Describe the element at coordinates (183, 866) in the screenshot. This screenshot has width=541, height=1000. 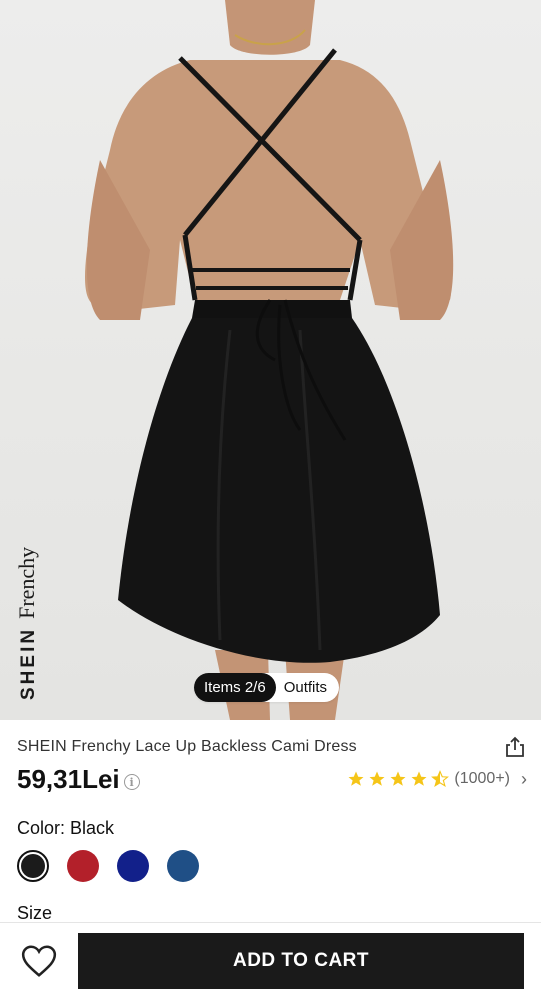
I see `swatch-blue` at that location.